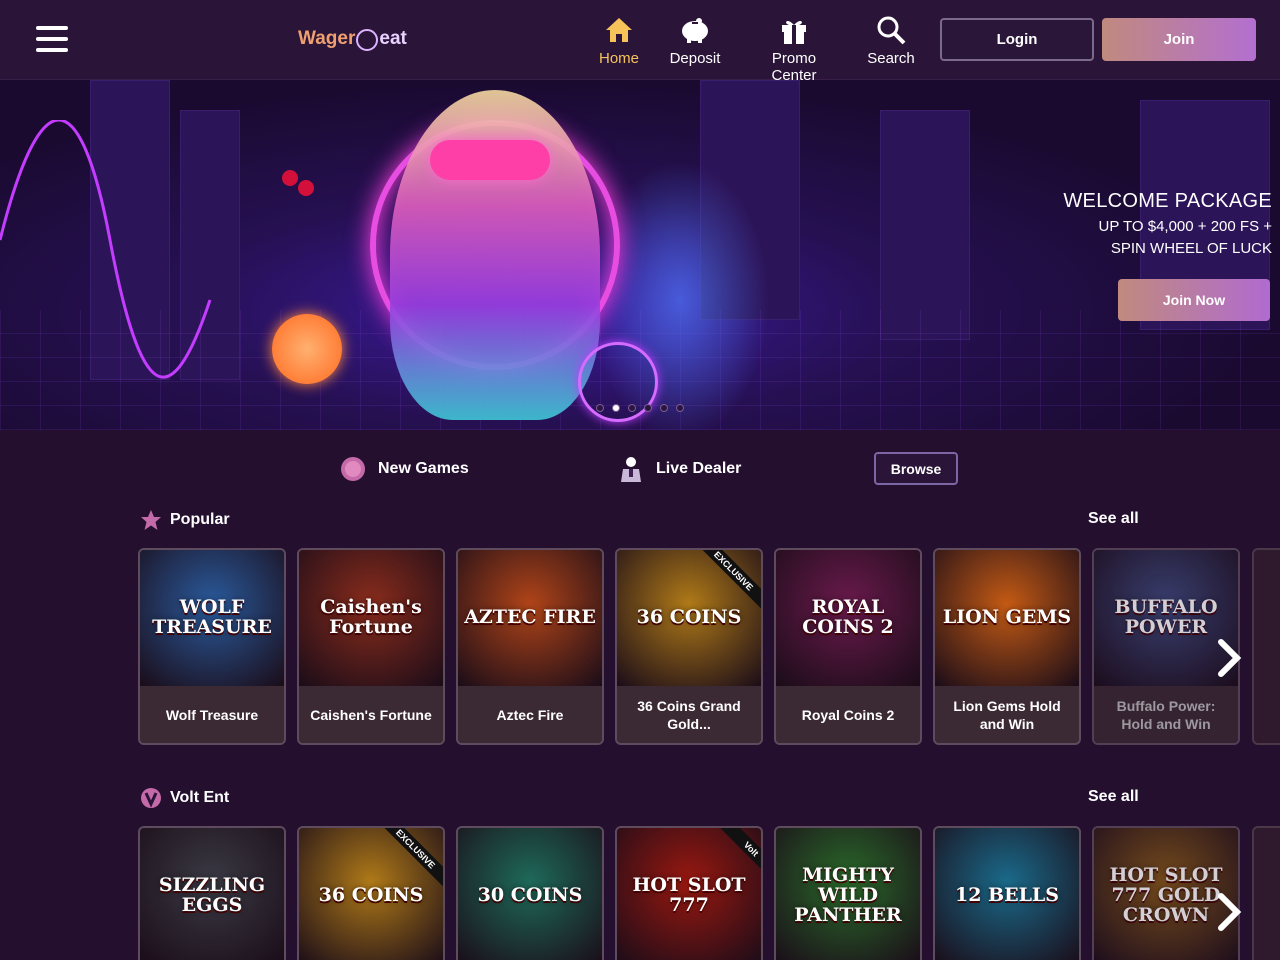 This screenshot has width=1280, height=960. I want to click on game-name: Wolf Treasure, so click(212, 714).